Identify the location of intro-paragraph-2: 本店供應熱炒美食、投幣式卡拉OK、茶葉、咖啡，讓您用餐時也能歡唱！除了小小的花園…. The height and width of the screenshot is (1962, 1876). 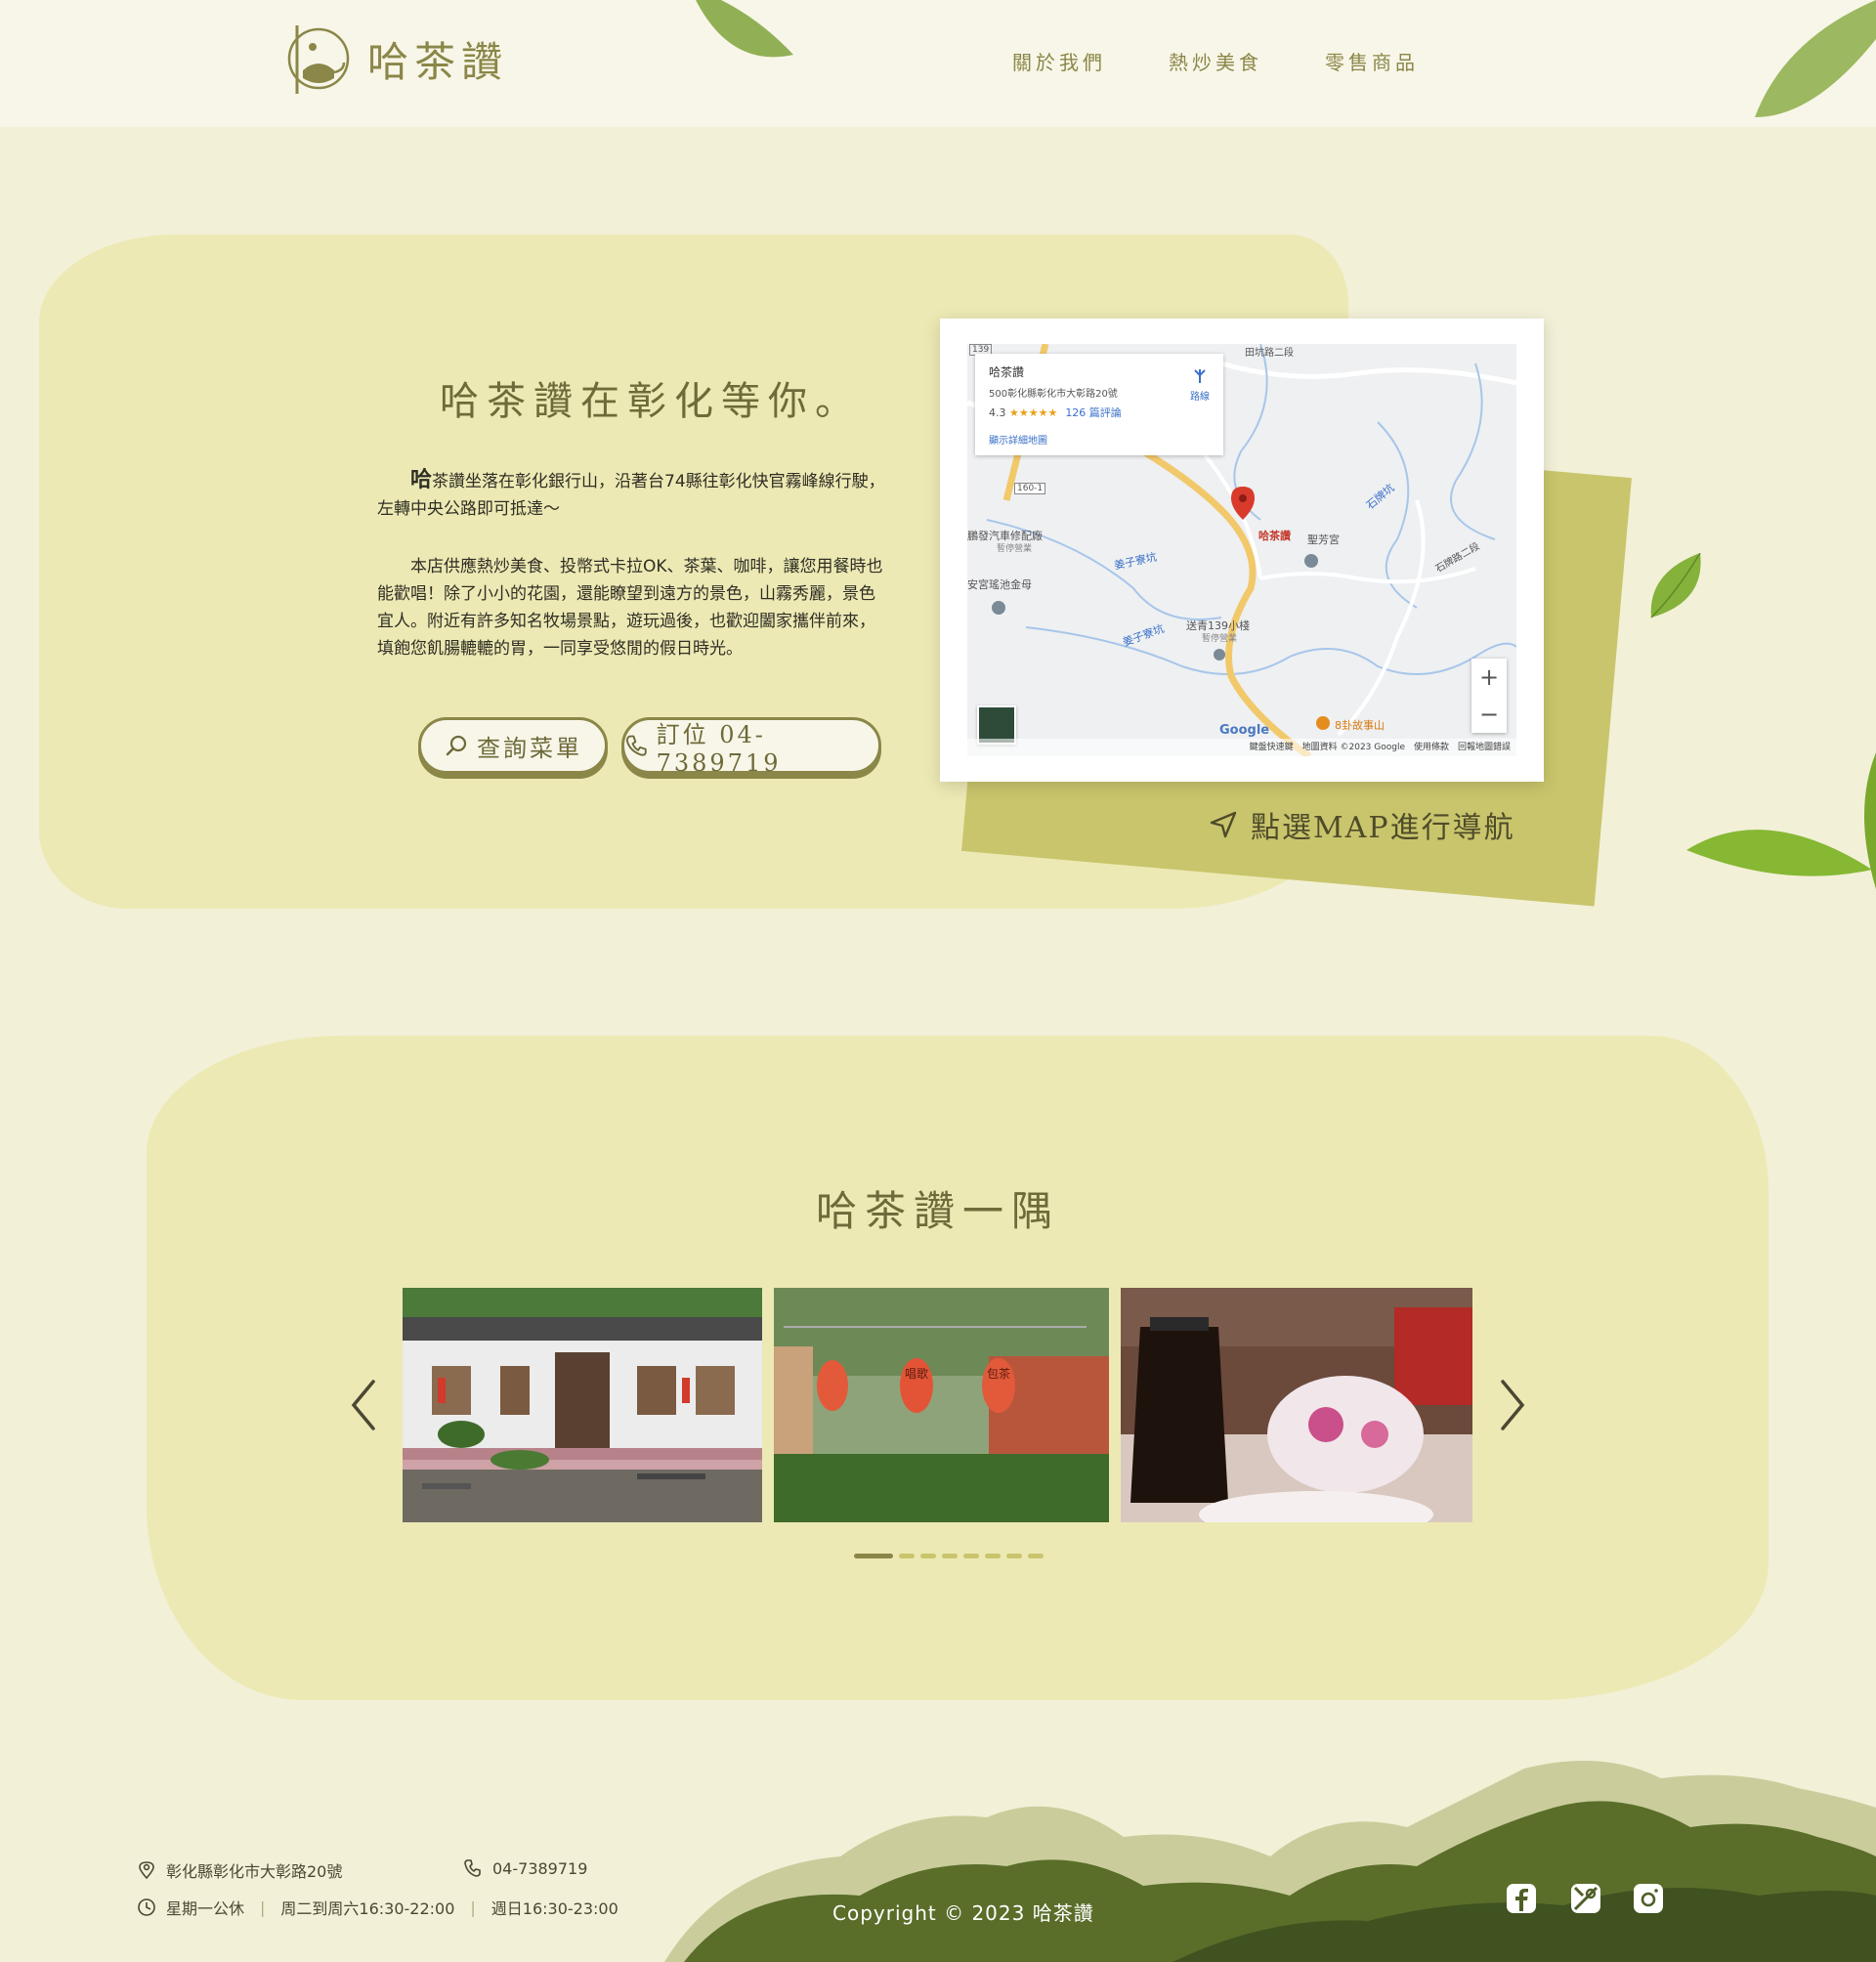
(630, 608).